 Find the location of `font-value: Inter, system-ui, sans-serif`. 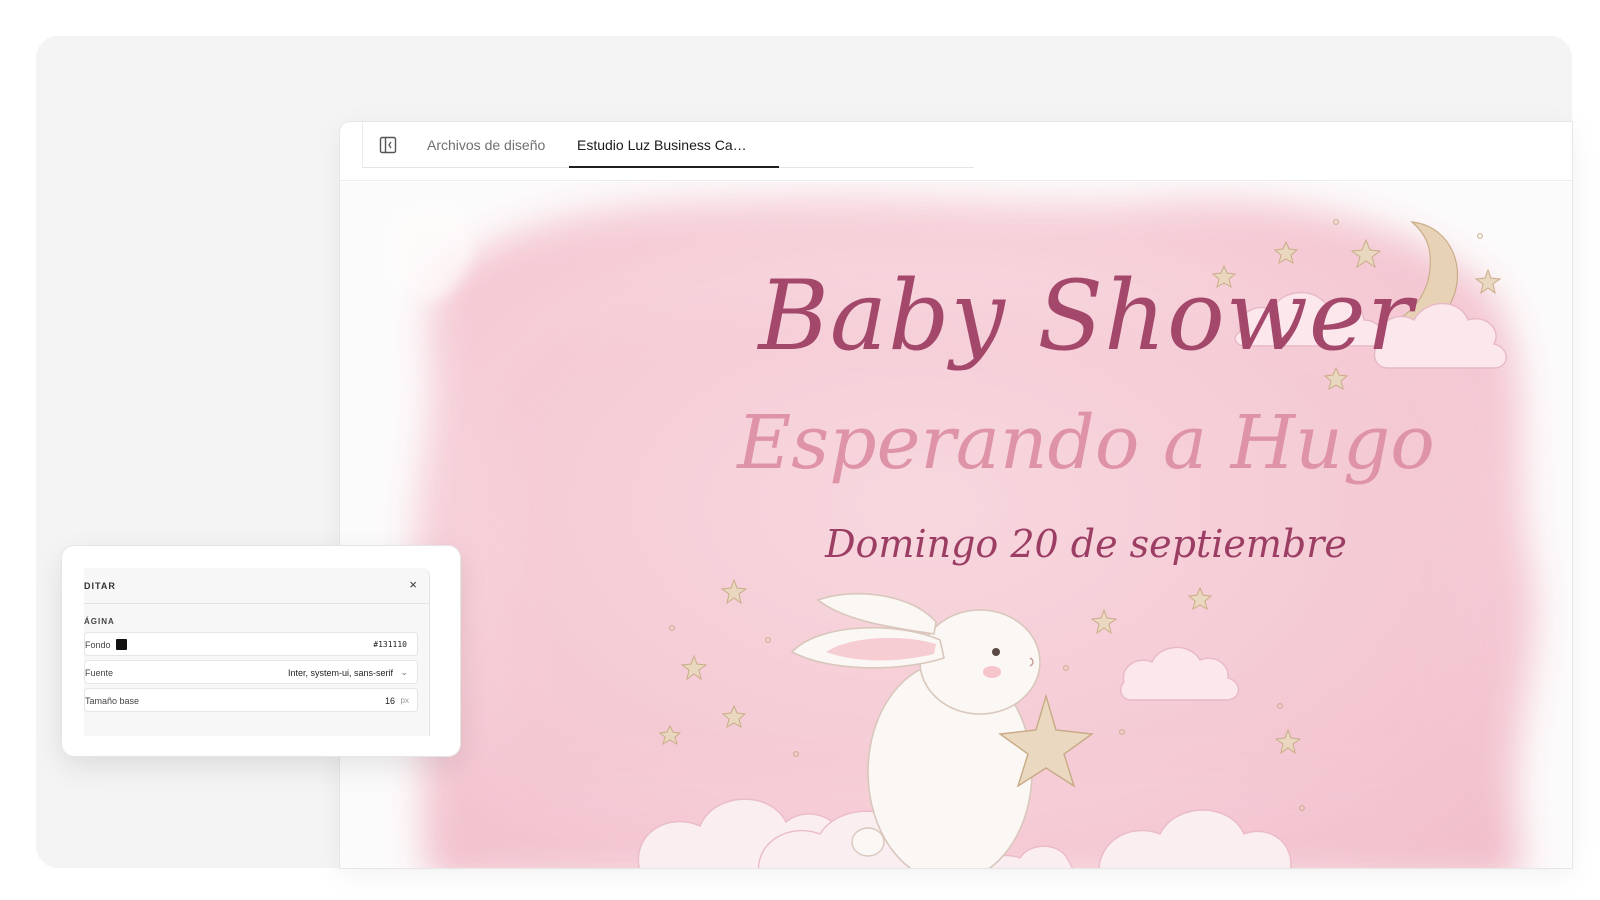

font-value: Inter, system-ui, sans-serif is located at coordinates (340, 673).